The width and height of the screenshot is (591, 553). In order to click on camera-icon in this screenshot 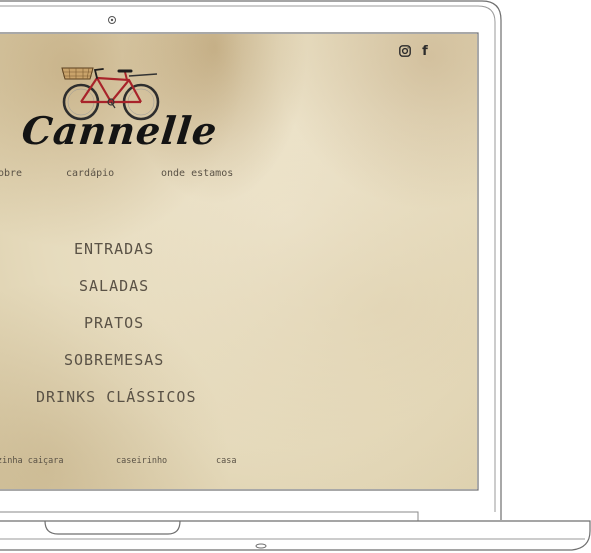, I will do `click(112, 20)`.